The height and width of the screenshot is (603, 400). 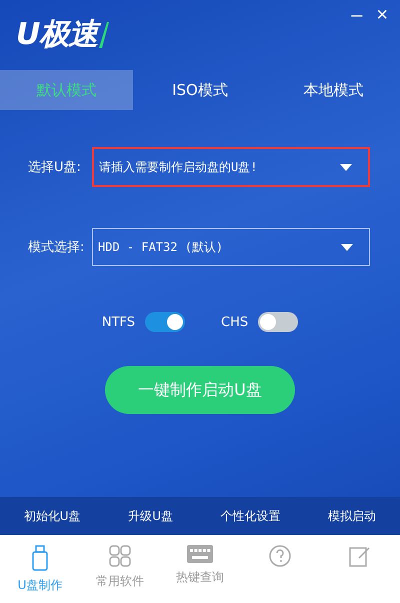 I want to click on lightning-icon, so click(x=104, y=35).